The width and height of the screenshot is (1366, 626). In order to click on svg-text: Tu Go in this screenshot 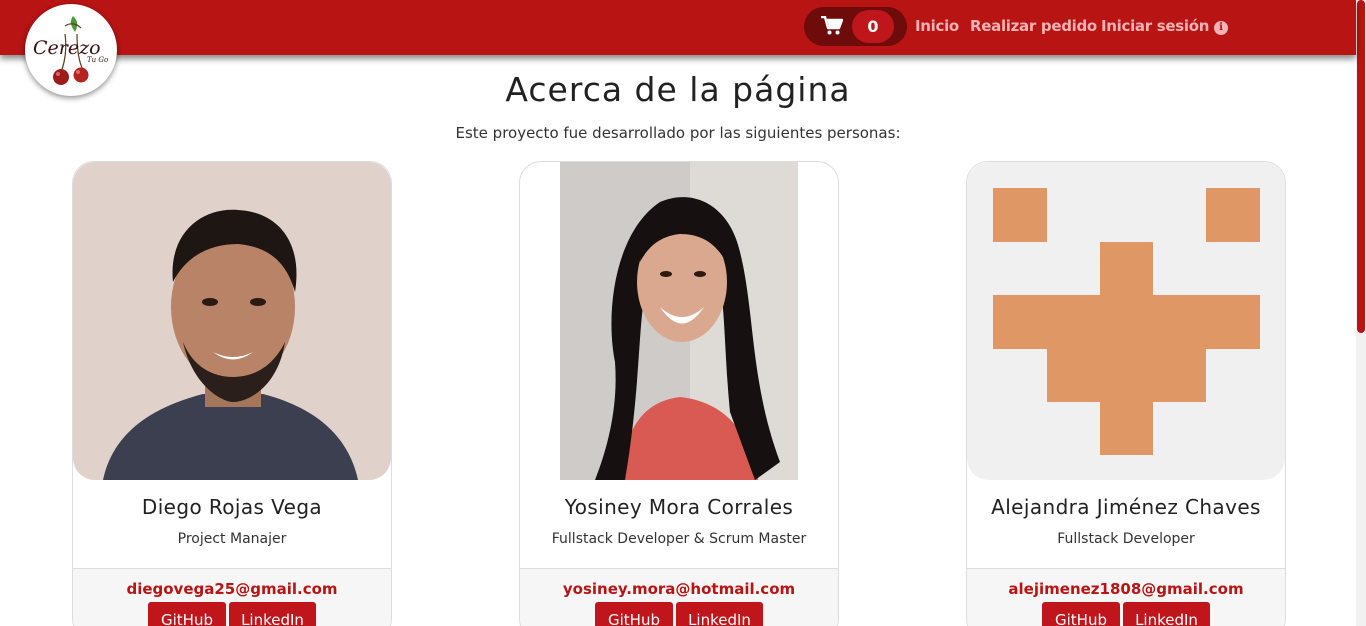, I will do `click(97, 60)`.